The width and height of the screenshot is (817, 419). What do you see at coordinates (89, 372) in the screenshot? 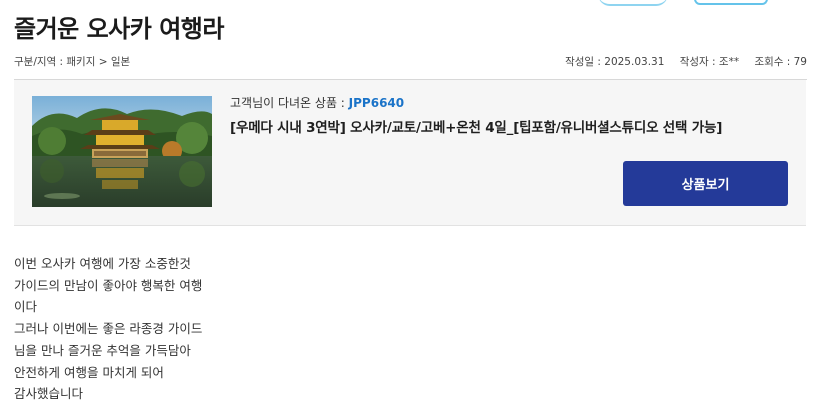
I see `content-line: 안전하게 여행을 마치게 되어` at bounding box center [89, 372].